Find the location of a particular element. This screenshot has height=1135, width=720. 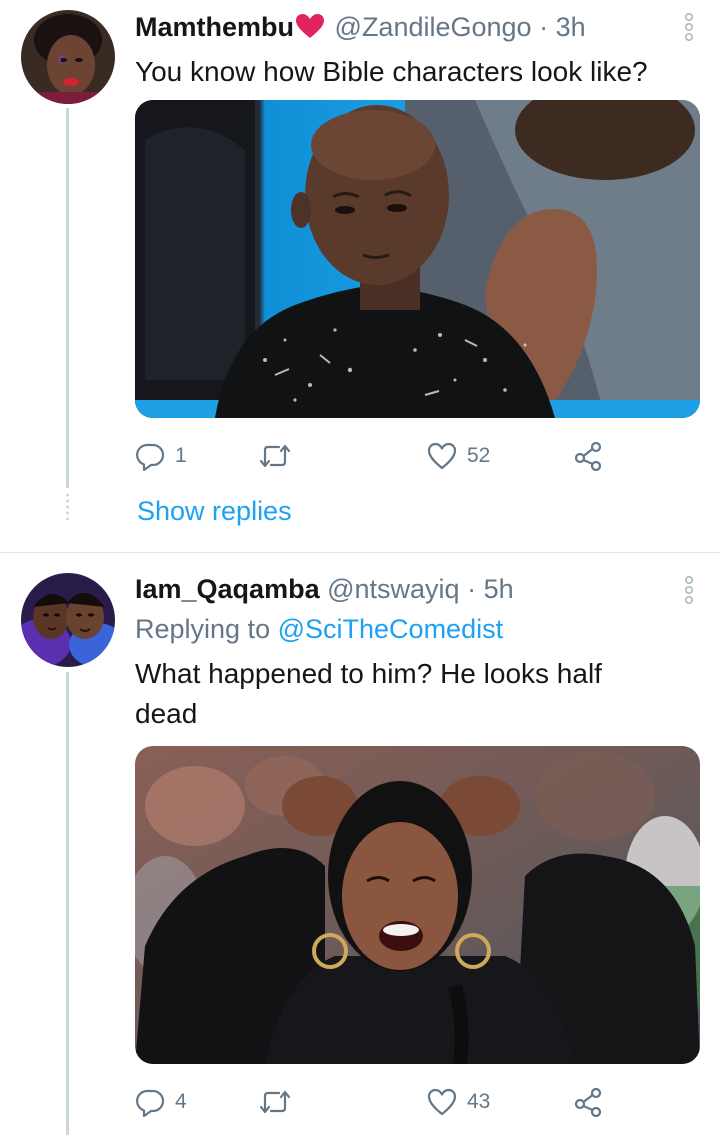

display-name: Iam_Qaqamba is located at coordinates (227, 589).